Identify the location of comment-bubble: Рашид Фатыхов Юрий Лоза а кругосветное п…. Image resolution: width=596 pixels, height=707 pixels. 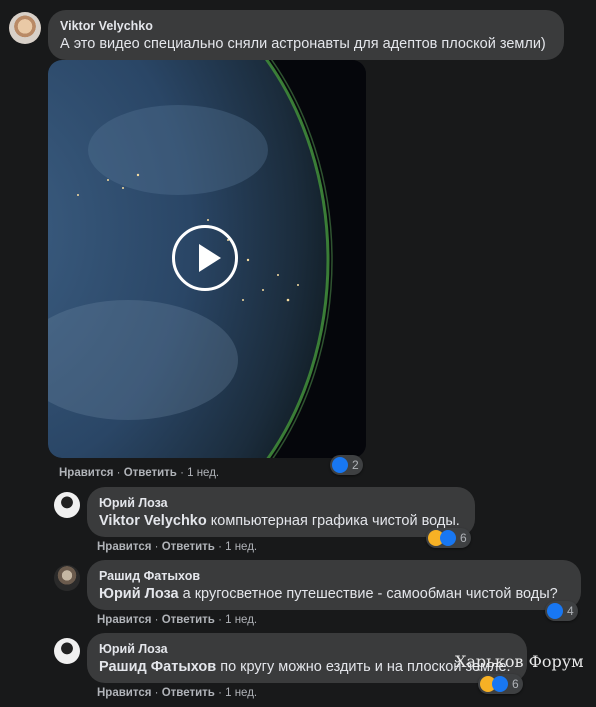
(334, 585).